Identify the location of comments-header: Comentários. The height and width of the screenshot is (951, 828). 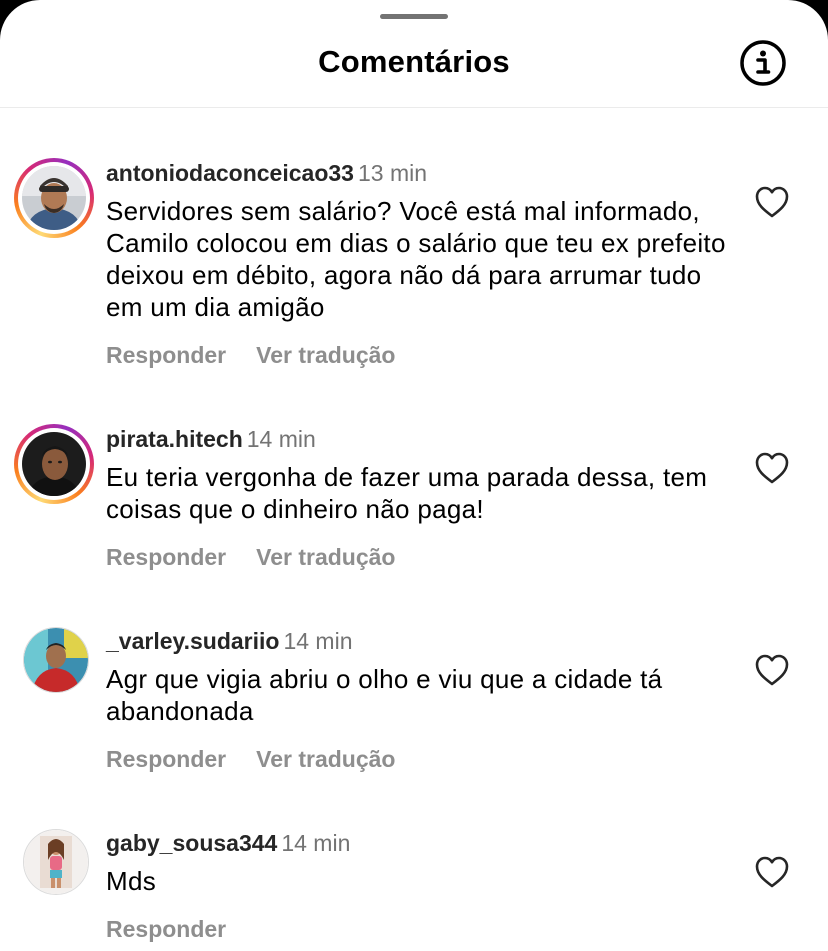
(414, 54).